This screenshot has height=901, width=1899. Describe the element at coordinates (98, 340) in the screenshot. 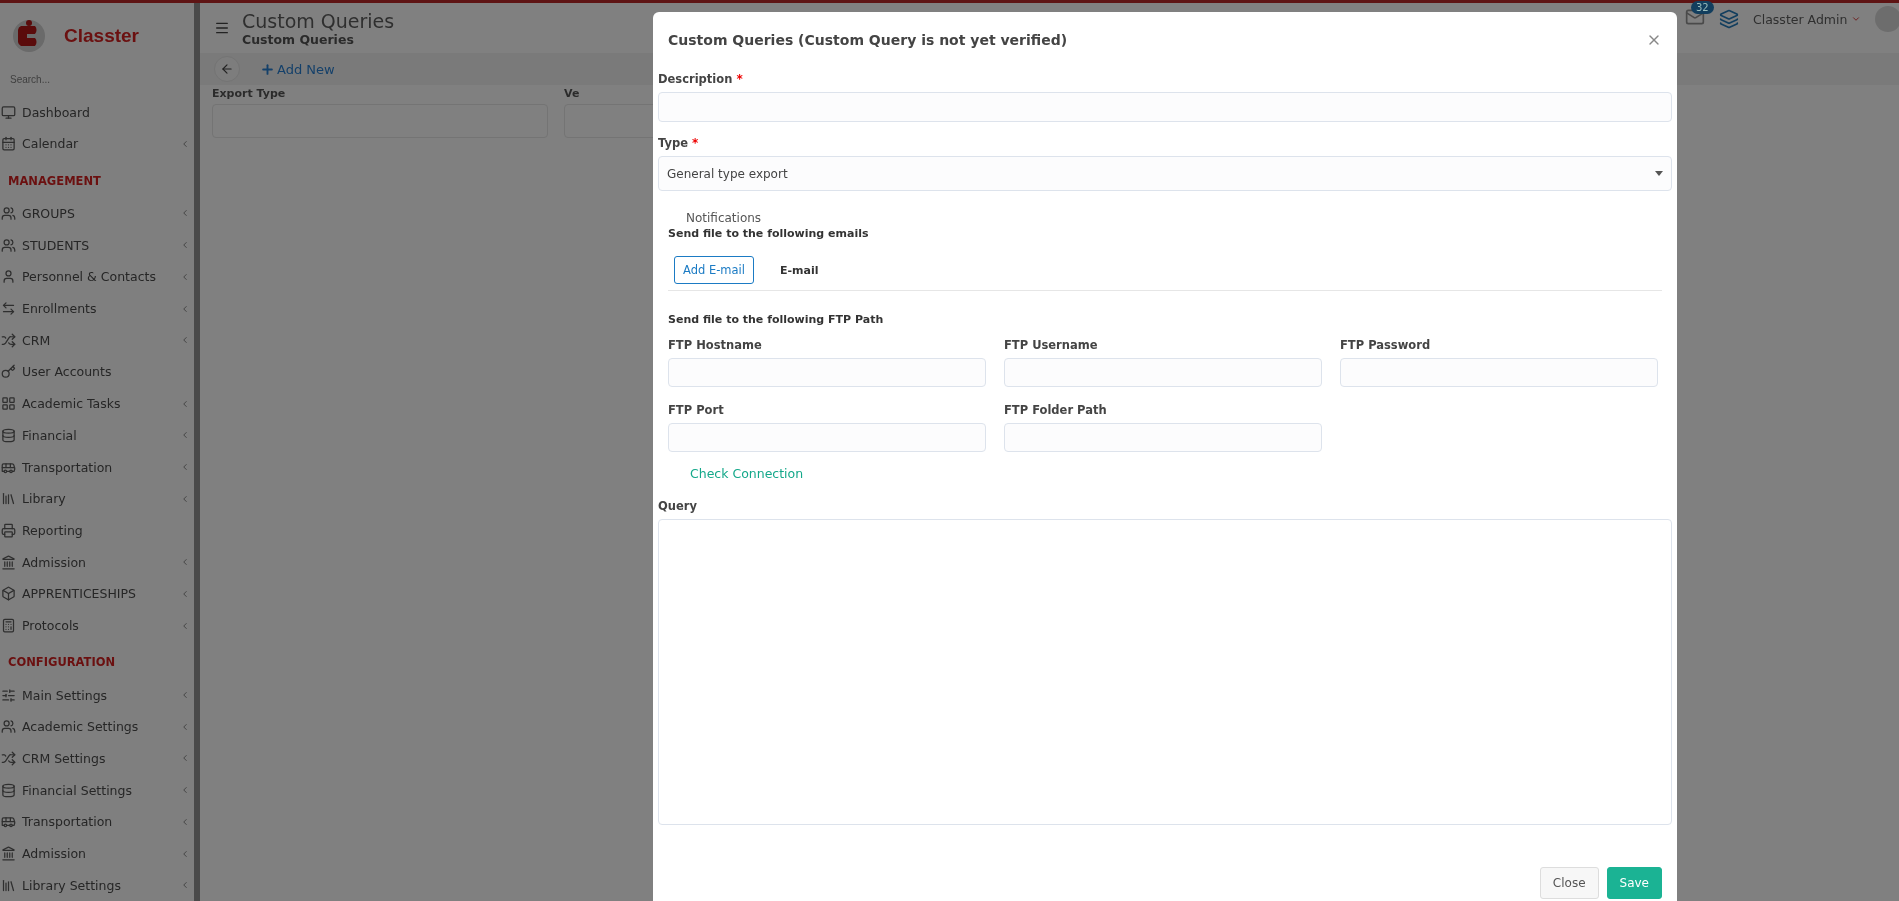

I see `sidebar-item: CRM` at that location.